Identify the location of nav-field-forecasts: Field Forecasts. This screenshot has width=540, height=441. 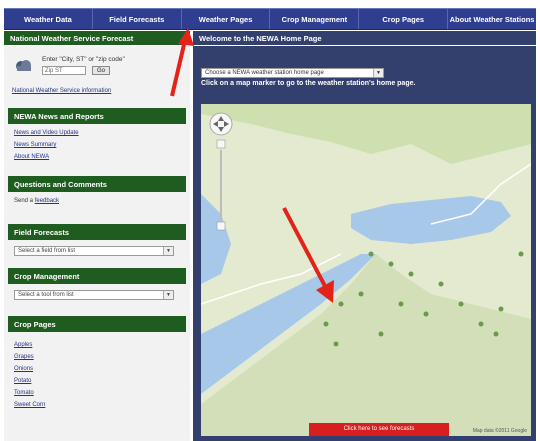
(137, 19).